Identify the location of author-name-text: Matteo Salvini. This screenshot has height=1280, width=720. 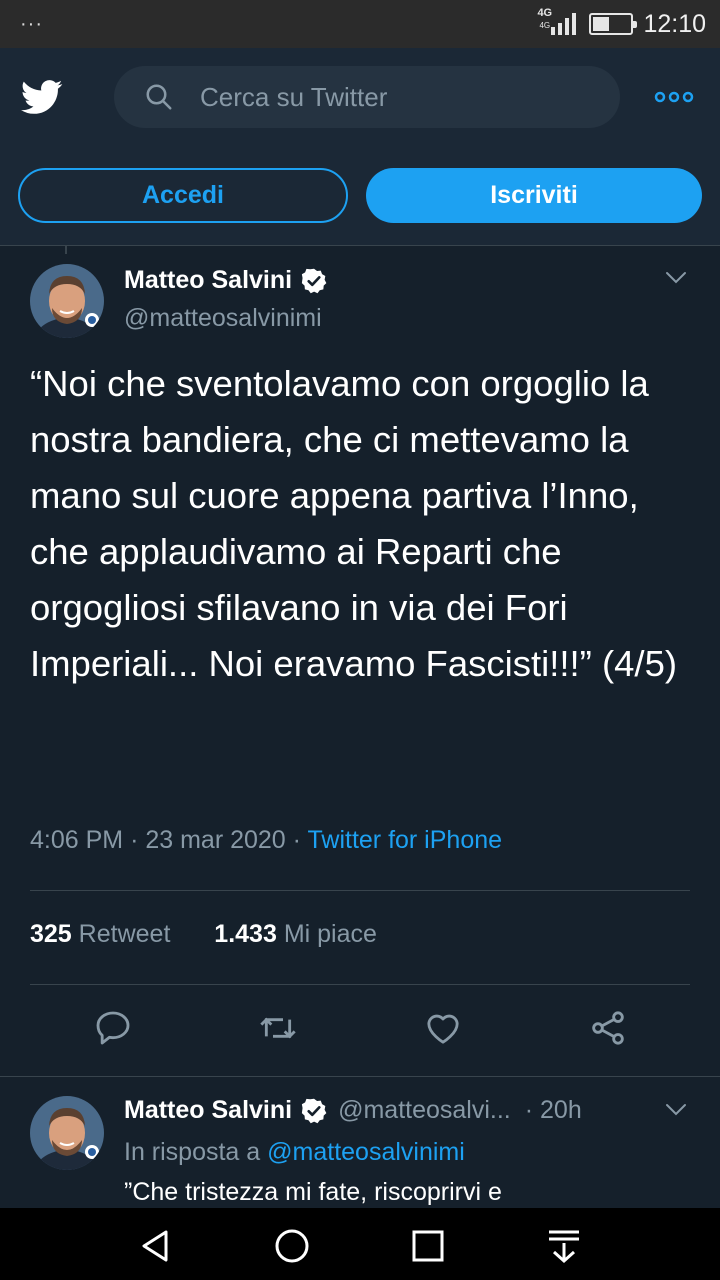
(208, 280).